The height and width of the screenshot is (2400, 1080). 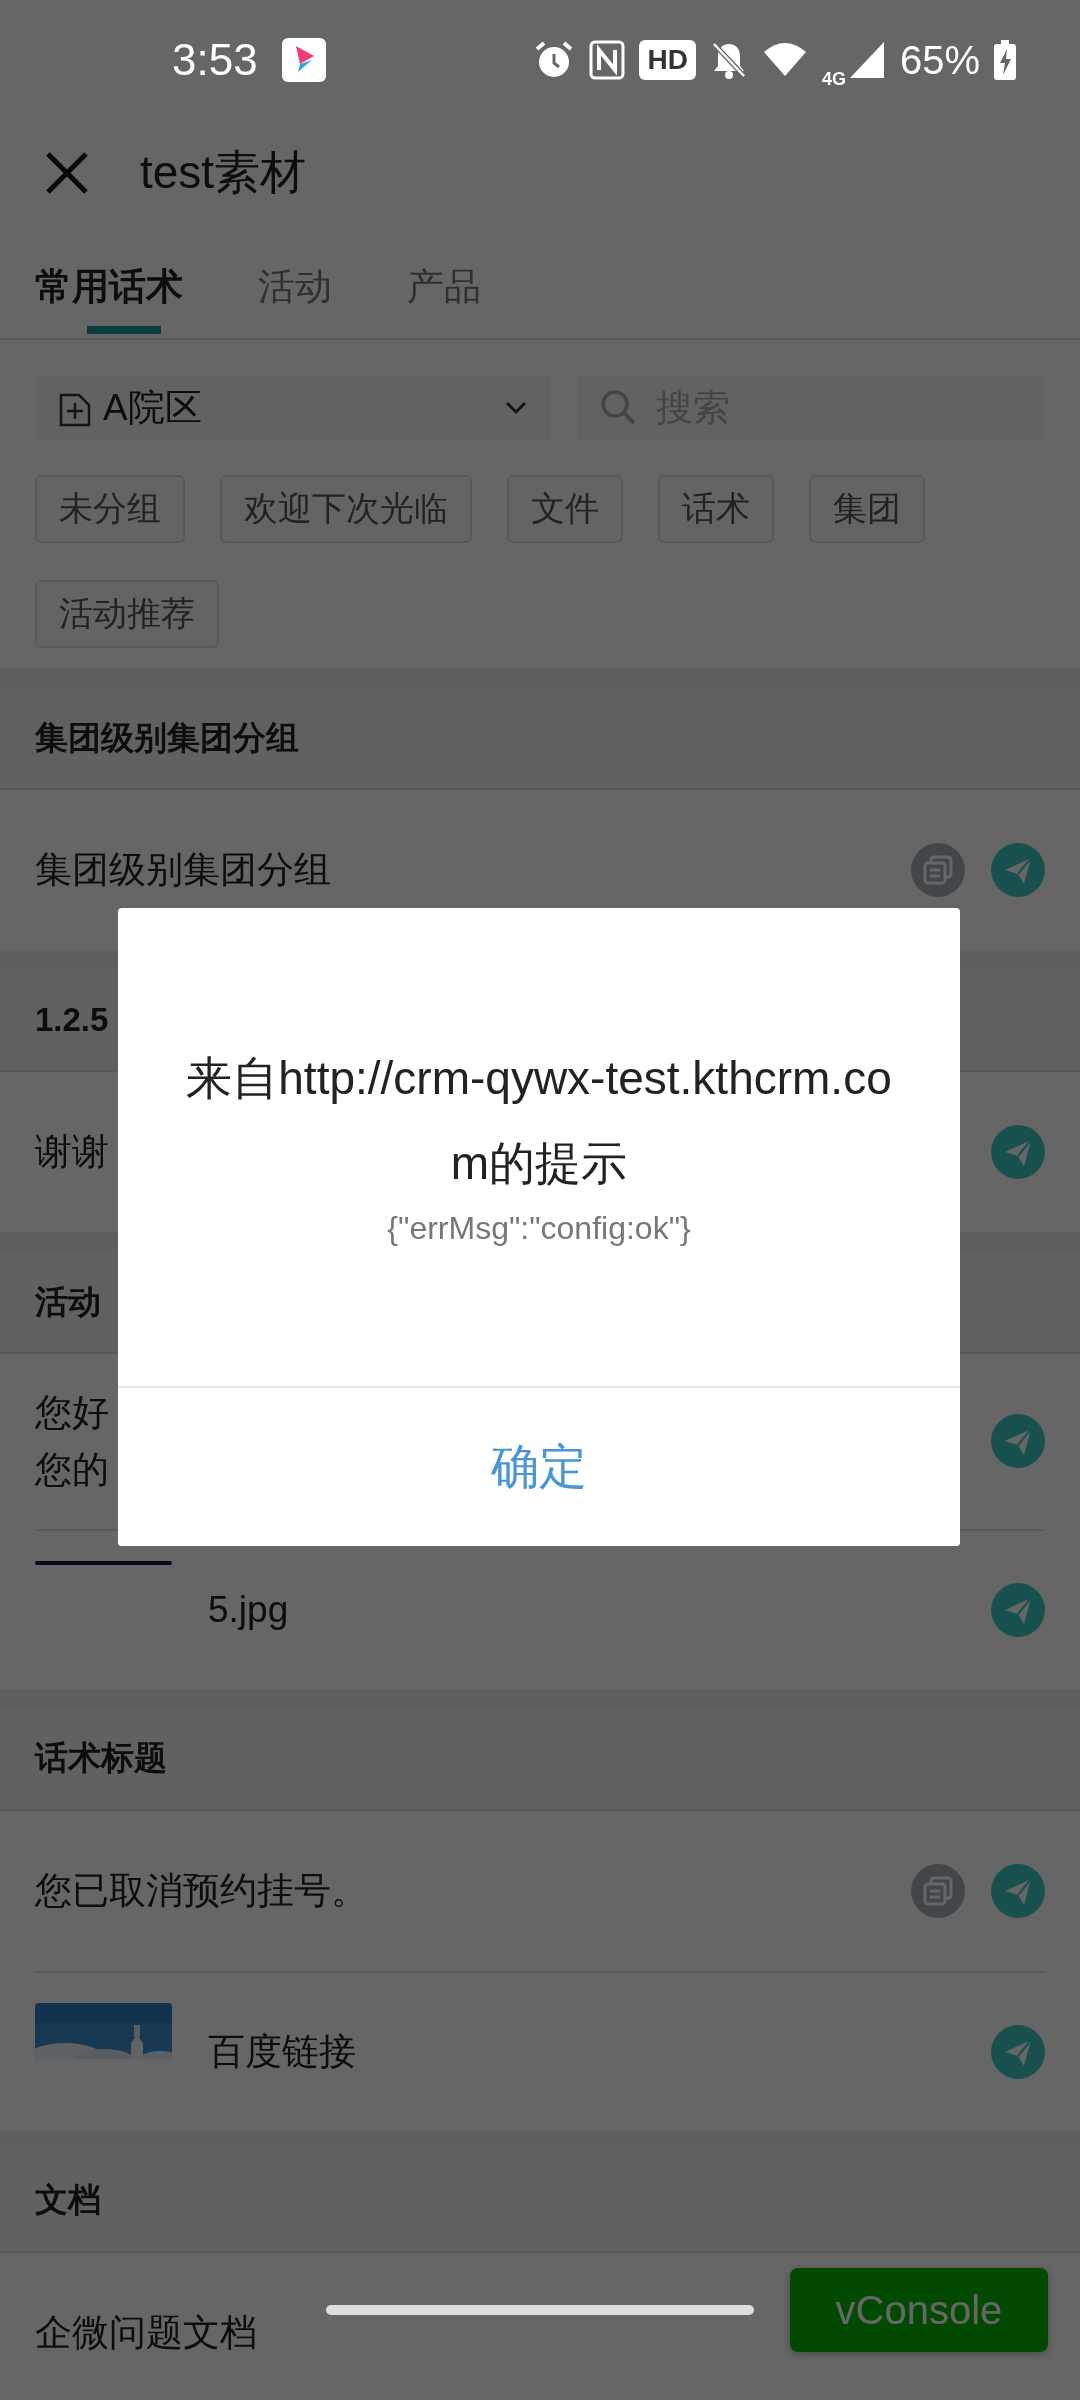 What do you see at coordinates (516, 407) in the screenshot?
I see `chevron-down-icon` at bounding box center [516, 407].